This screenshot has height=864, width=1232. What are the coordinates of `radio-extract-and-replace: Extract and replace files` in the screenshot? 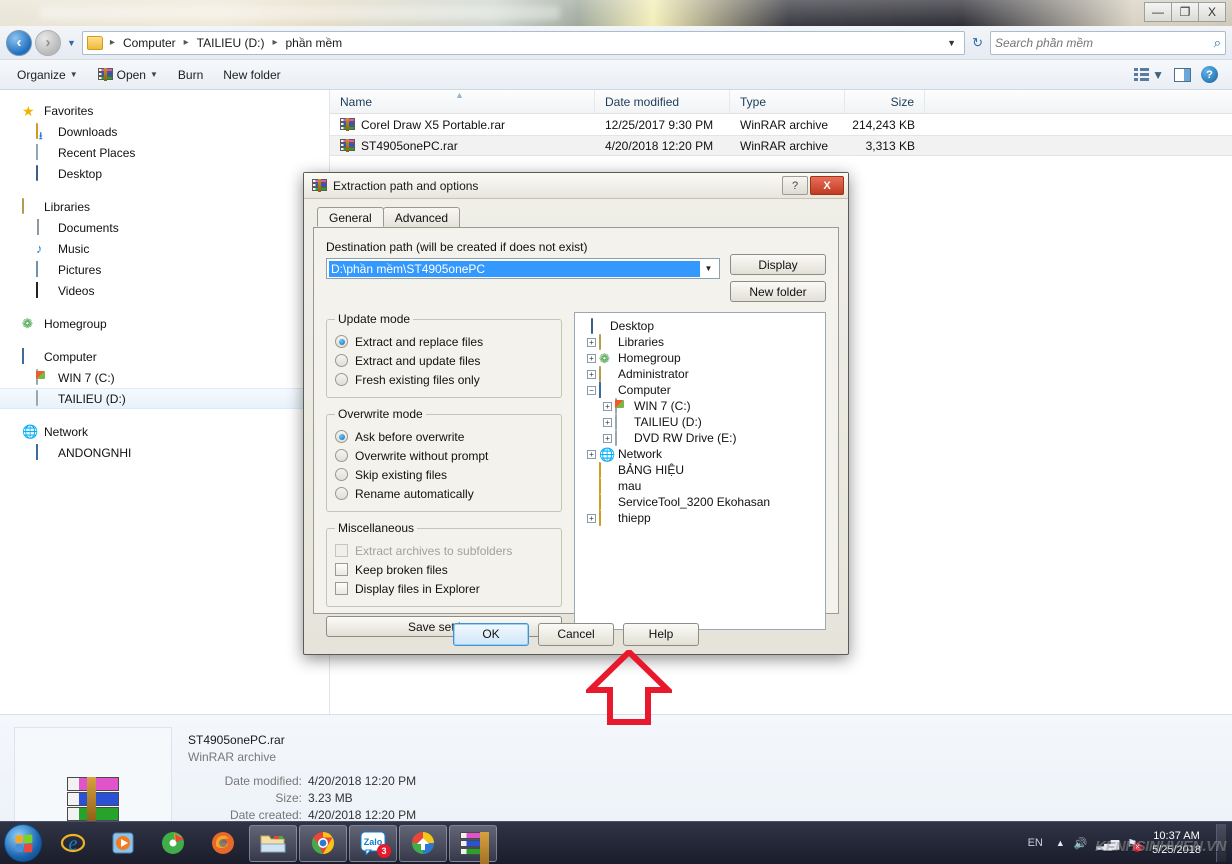 It's located at (444, 341).